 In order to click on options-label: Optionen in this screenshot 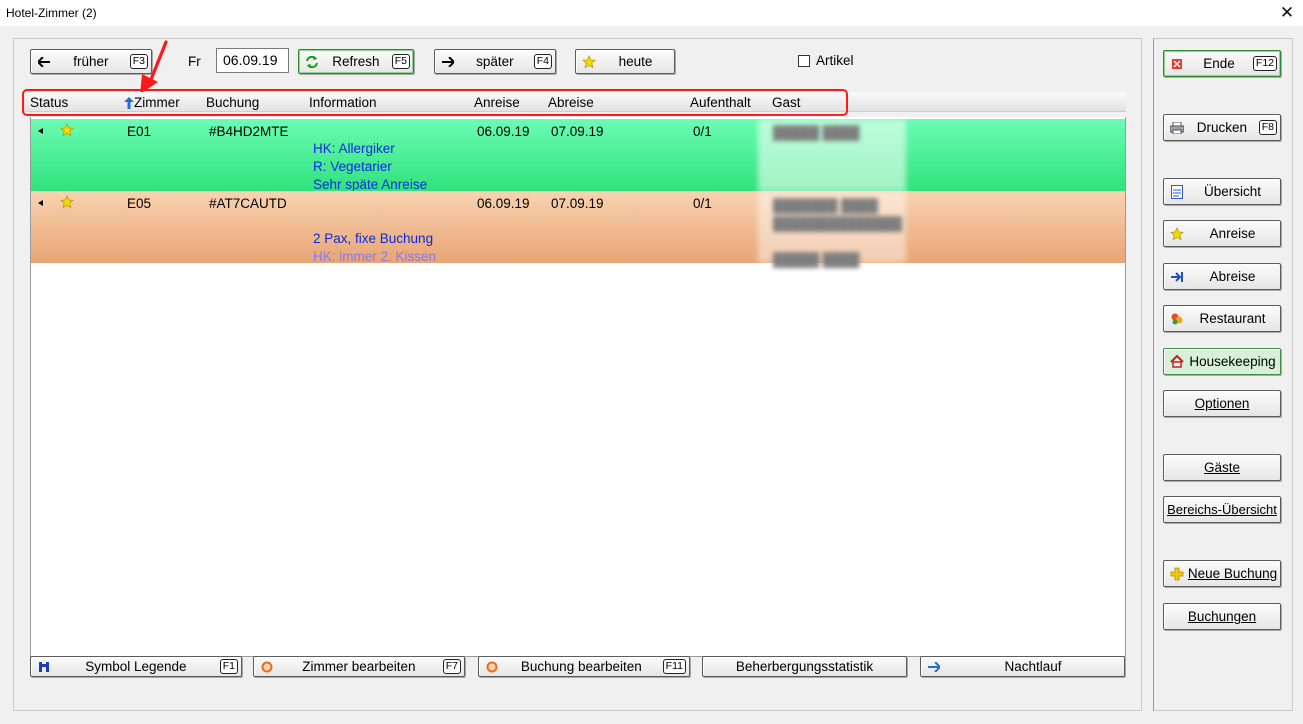, I will do `click(1222, 403)`.